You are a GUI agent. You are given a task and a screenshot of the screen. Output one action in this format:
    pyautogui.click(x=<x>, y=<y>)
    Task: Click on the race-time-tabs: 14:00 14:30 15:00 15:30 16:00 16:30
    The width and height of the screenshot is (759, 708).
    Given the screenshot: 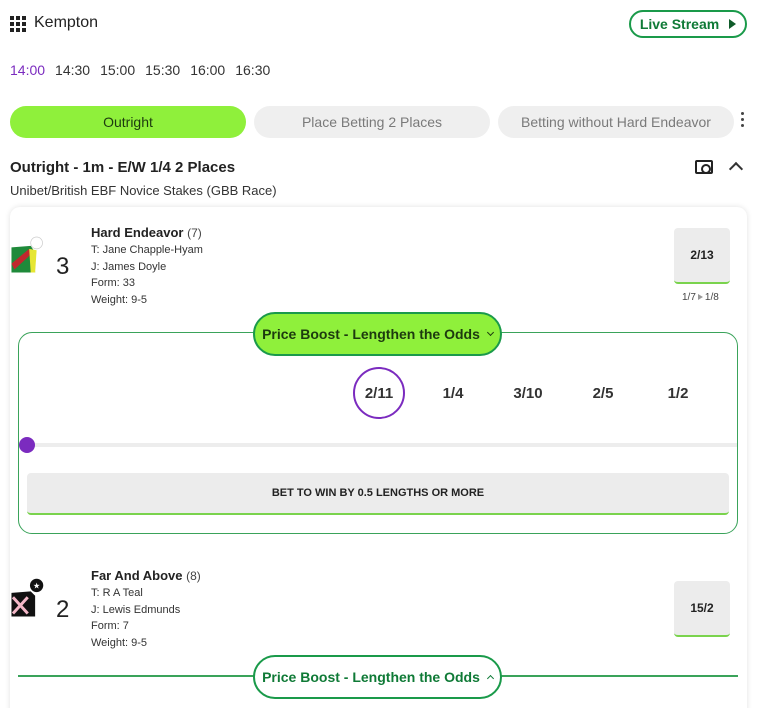 What is the action you would take?
    pyautogui.click(x=140, y=70)
    